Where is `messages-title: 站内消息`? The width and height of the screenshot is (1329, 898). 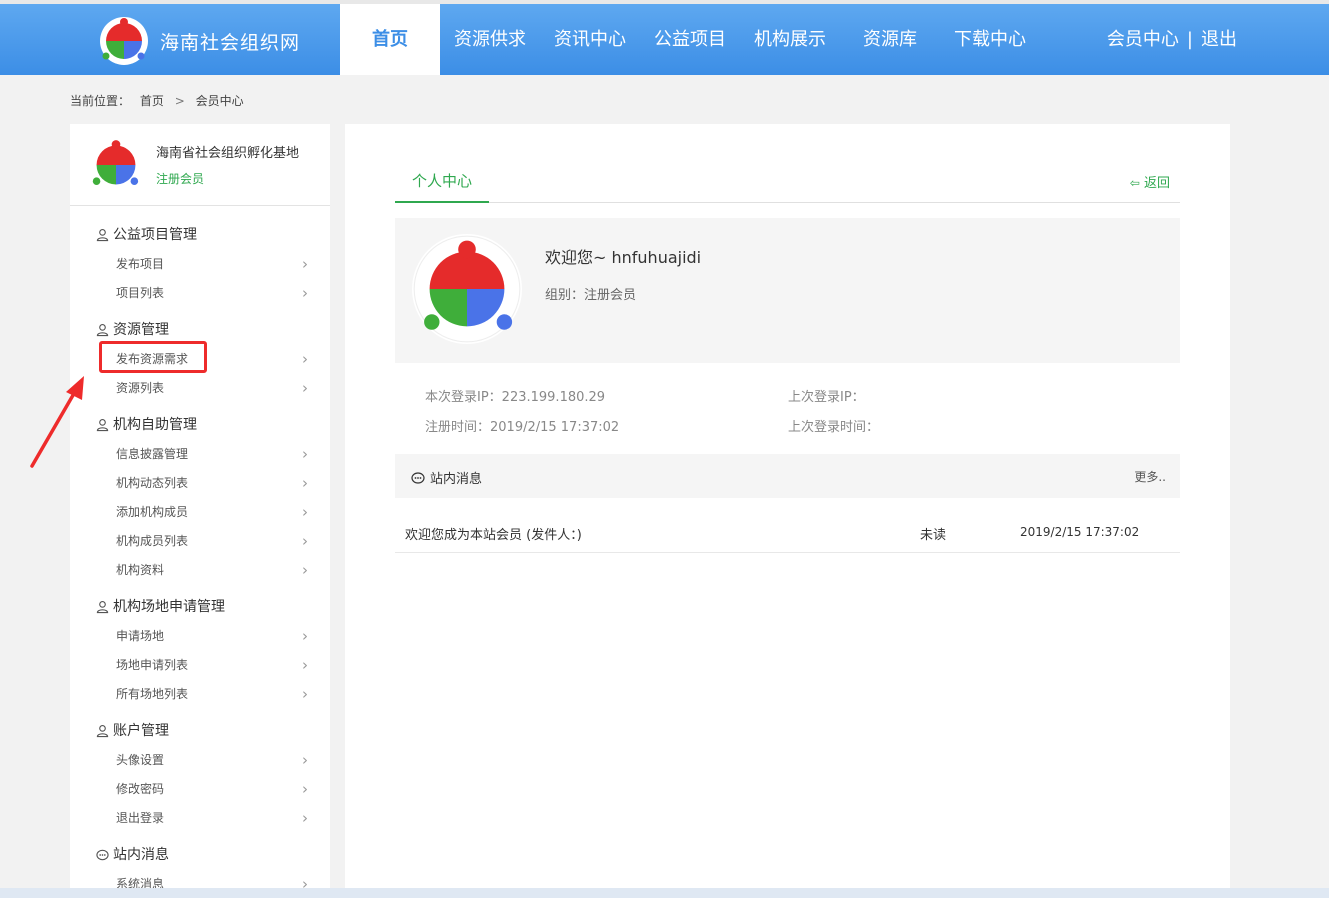
messages-title: 站内消息 is located at coordinates (446, 477).